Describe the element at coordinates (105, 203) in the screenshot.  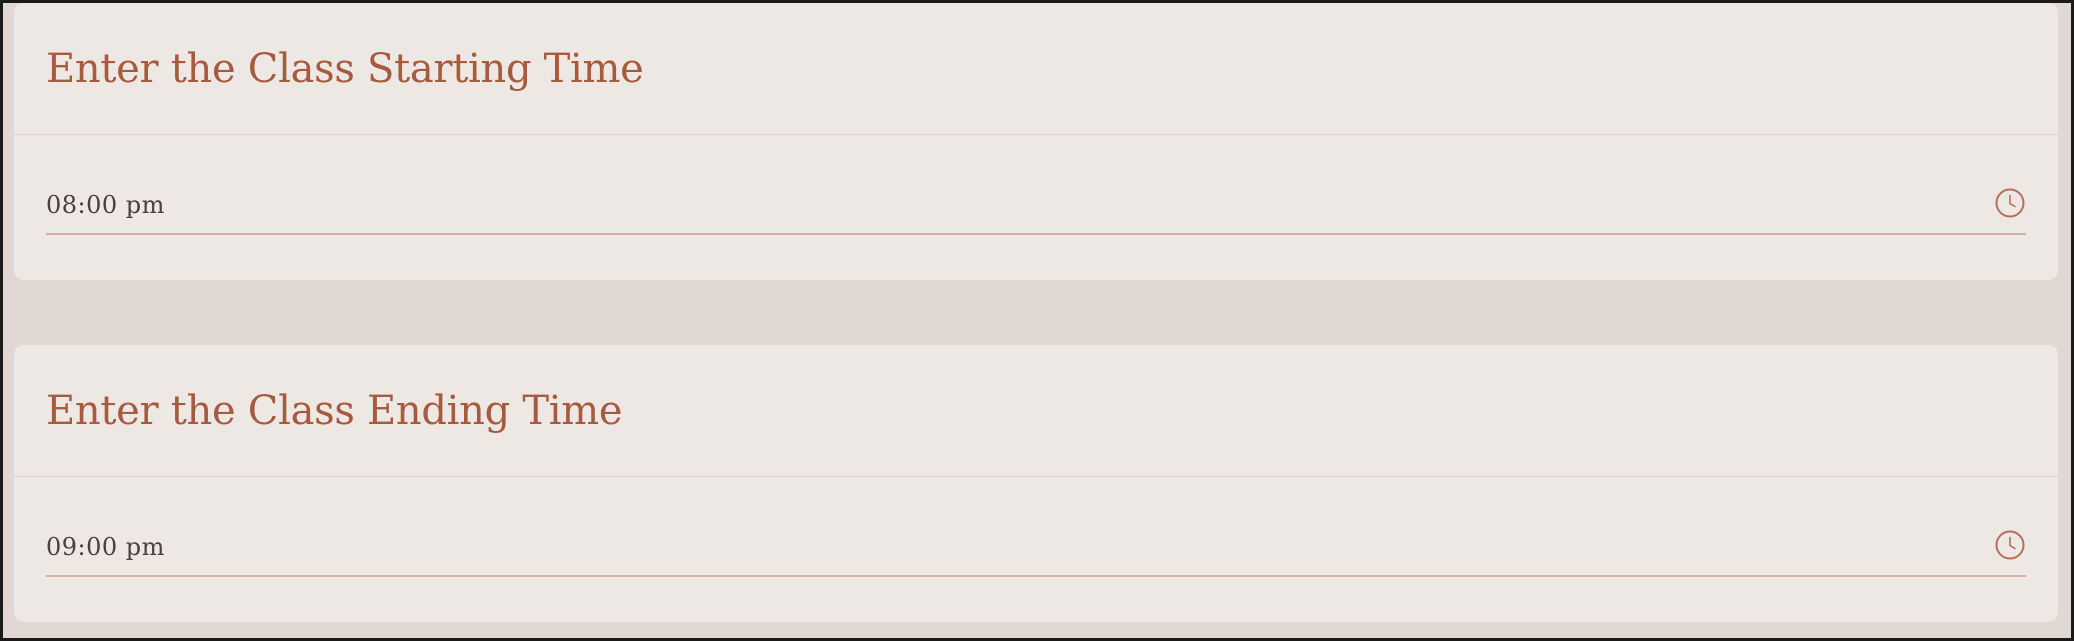
I see `start-time-value: 08:00 pm` at that location.